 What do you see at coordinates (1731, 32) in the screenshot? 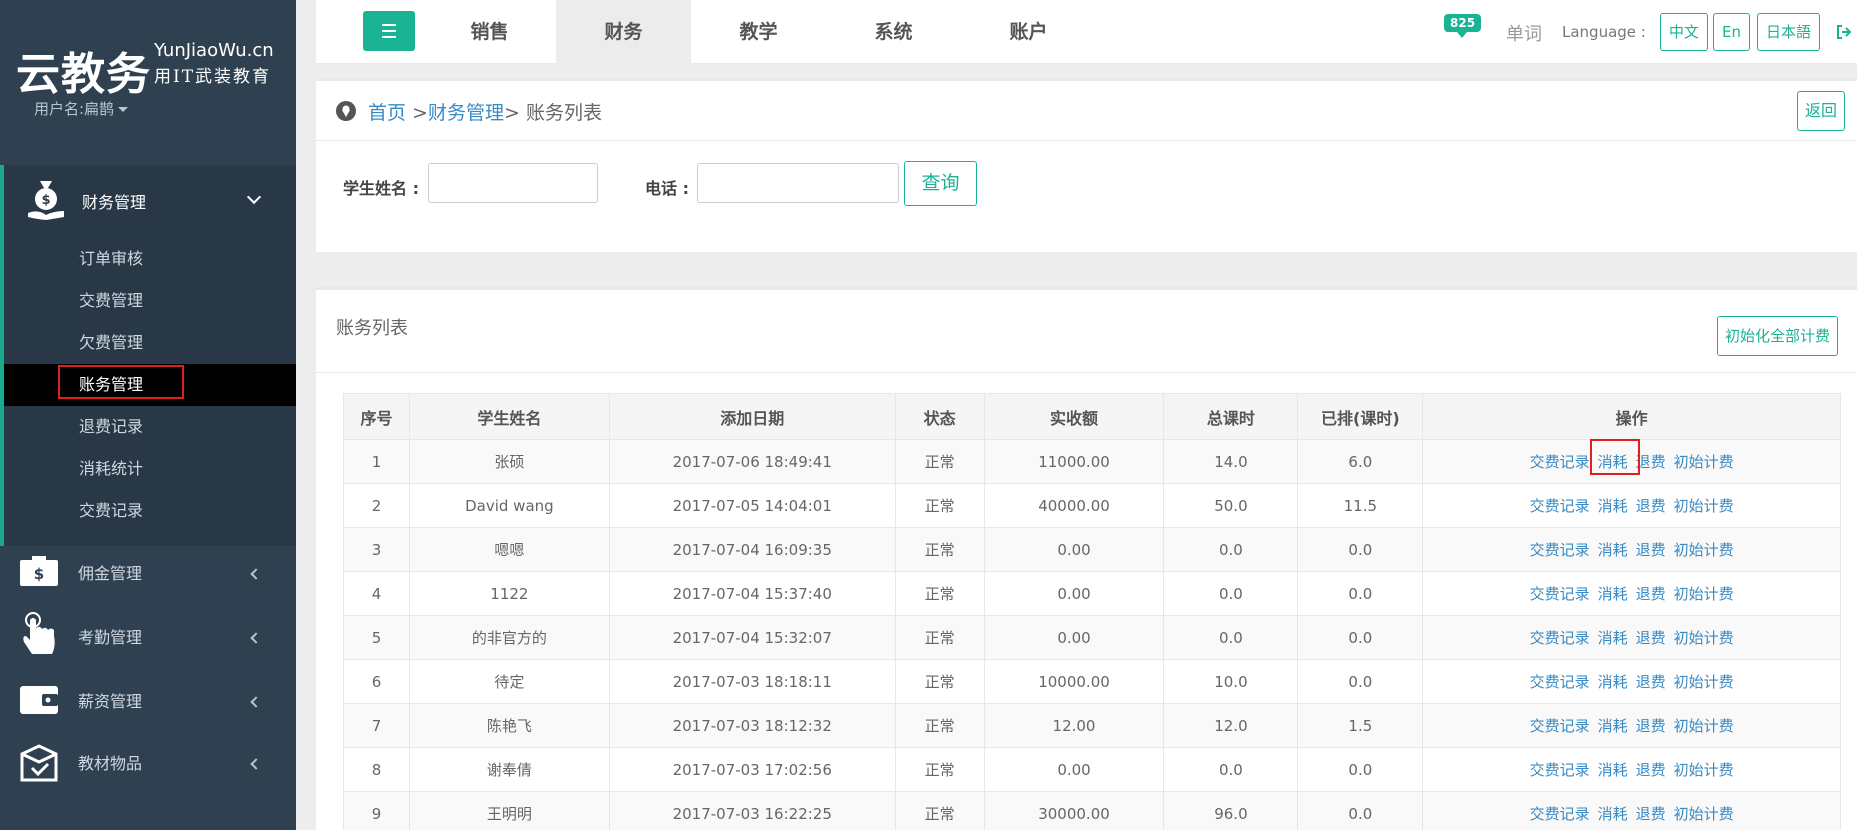
I see `lang-english-button: En` at bounding box center [1731, 32].